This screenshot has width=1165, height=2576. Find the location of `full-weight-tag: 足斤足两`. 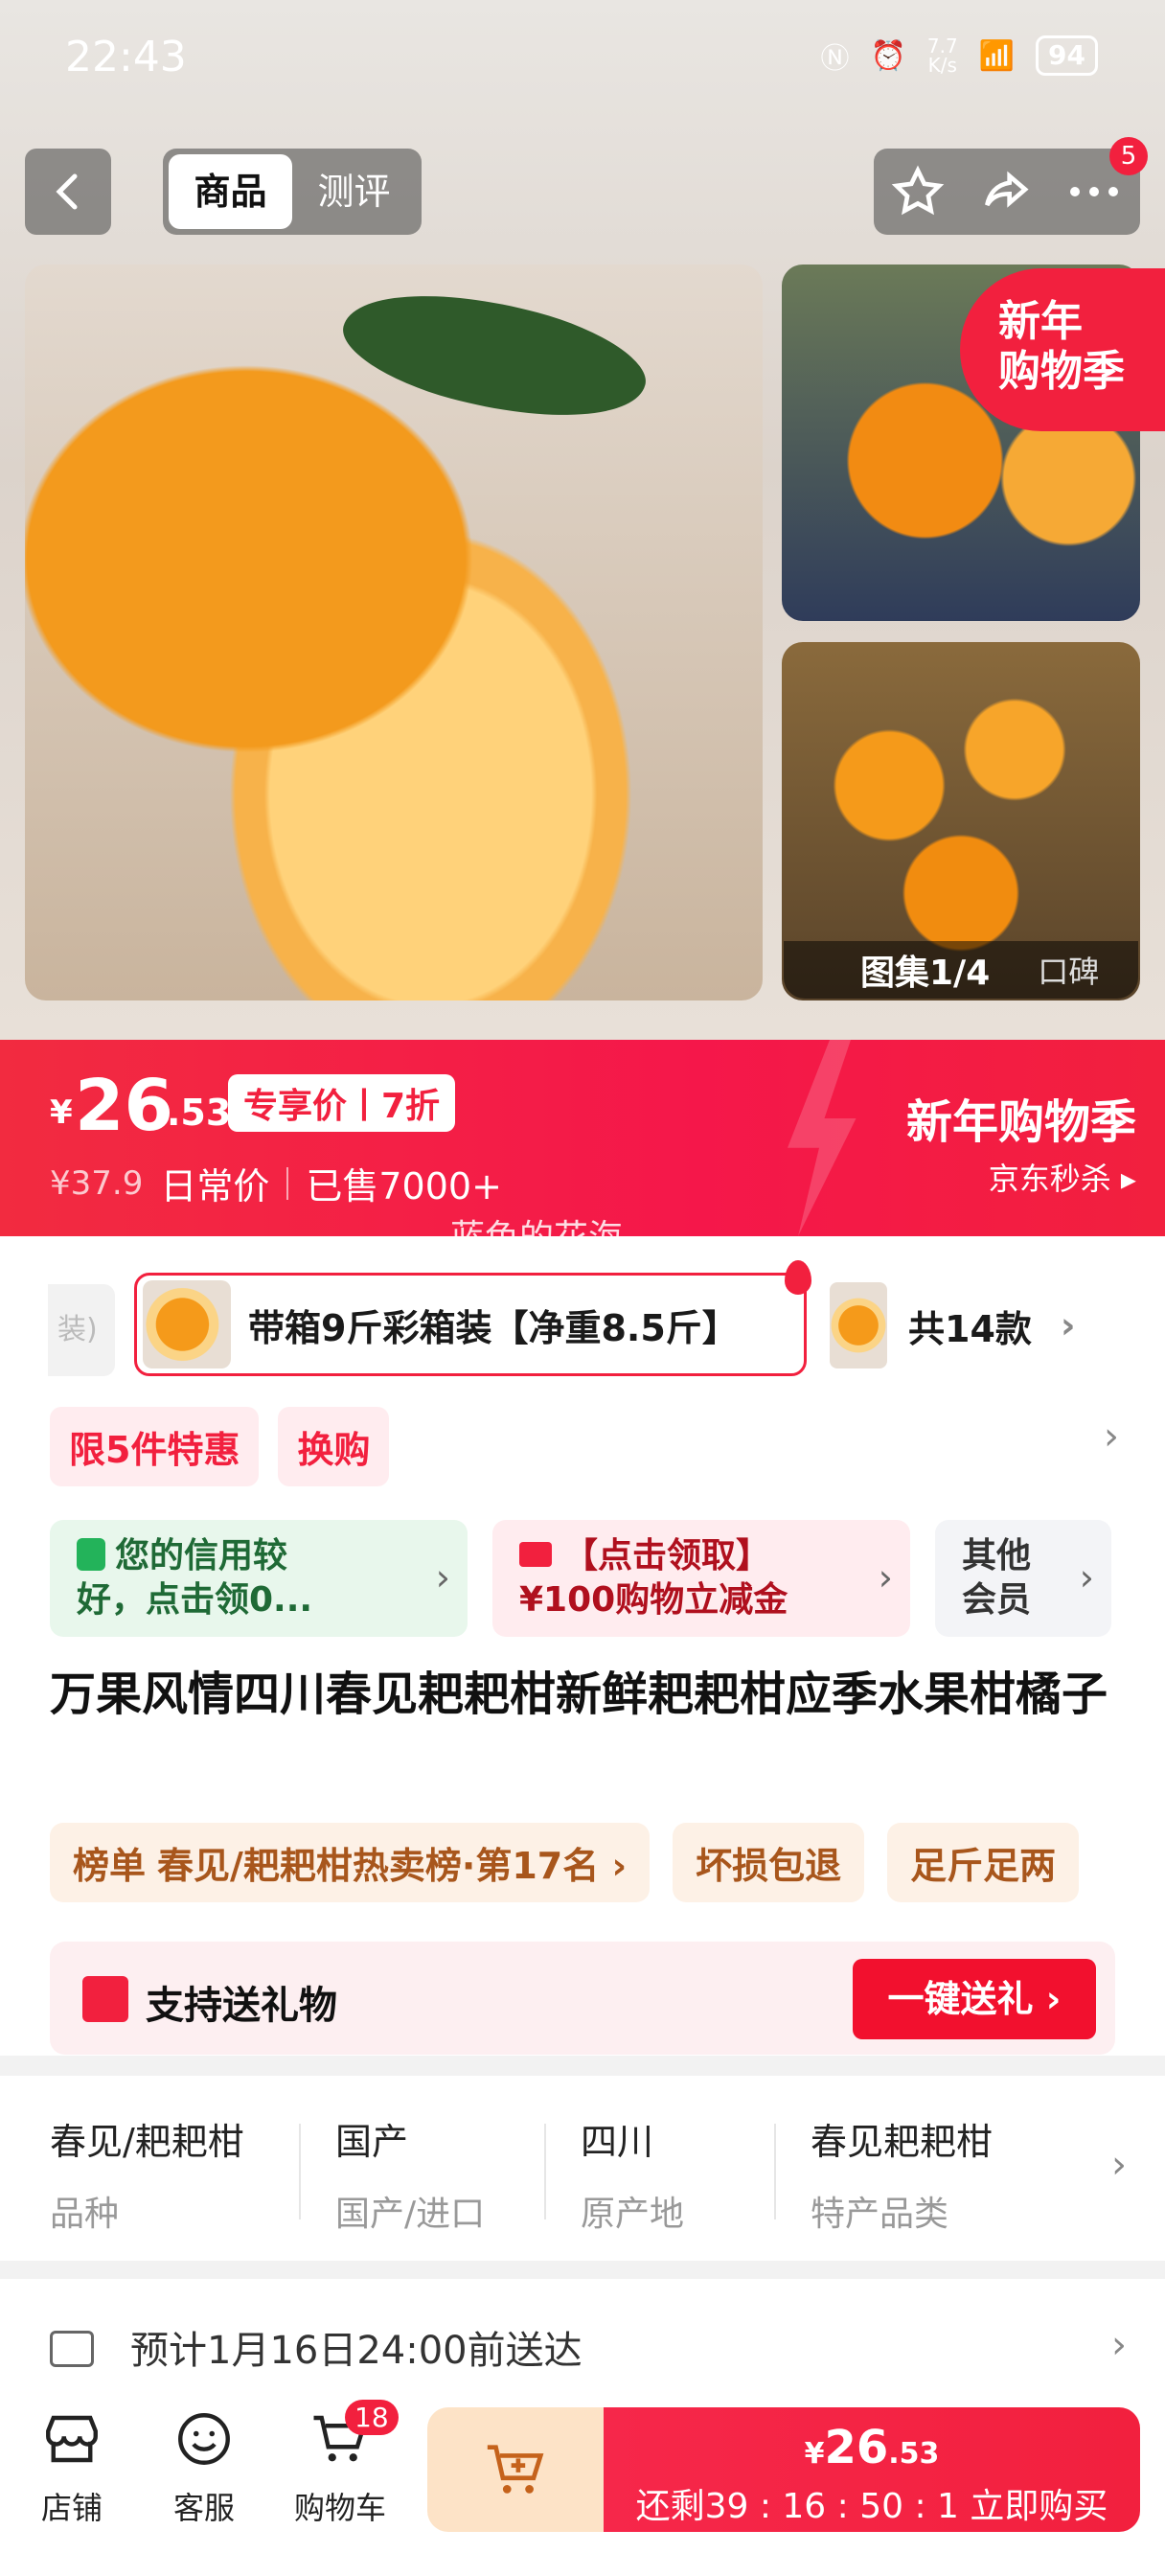

full-weight-tag: 足斤足两 is located at coordinates (983, 1862).